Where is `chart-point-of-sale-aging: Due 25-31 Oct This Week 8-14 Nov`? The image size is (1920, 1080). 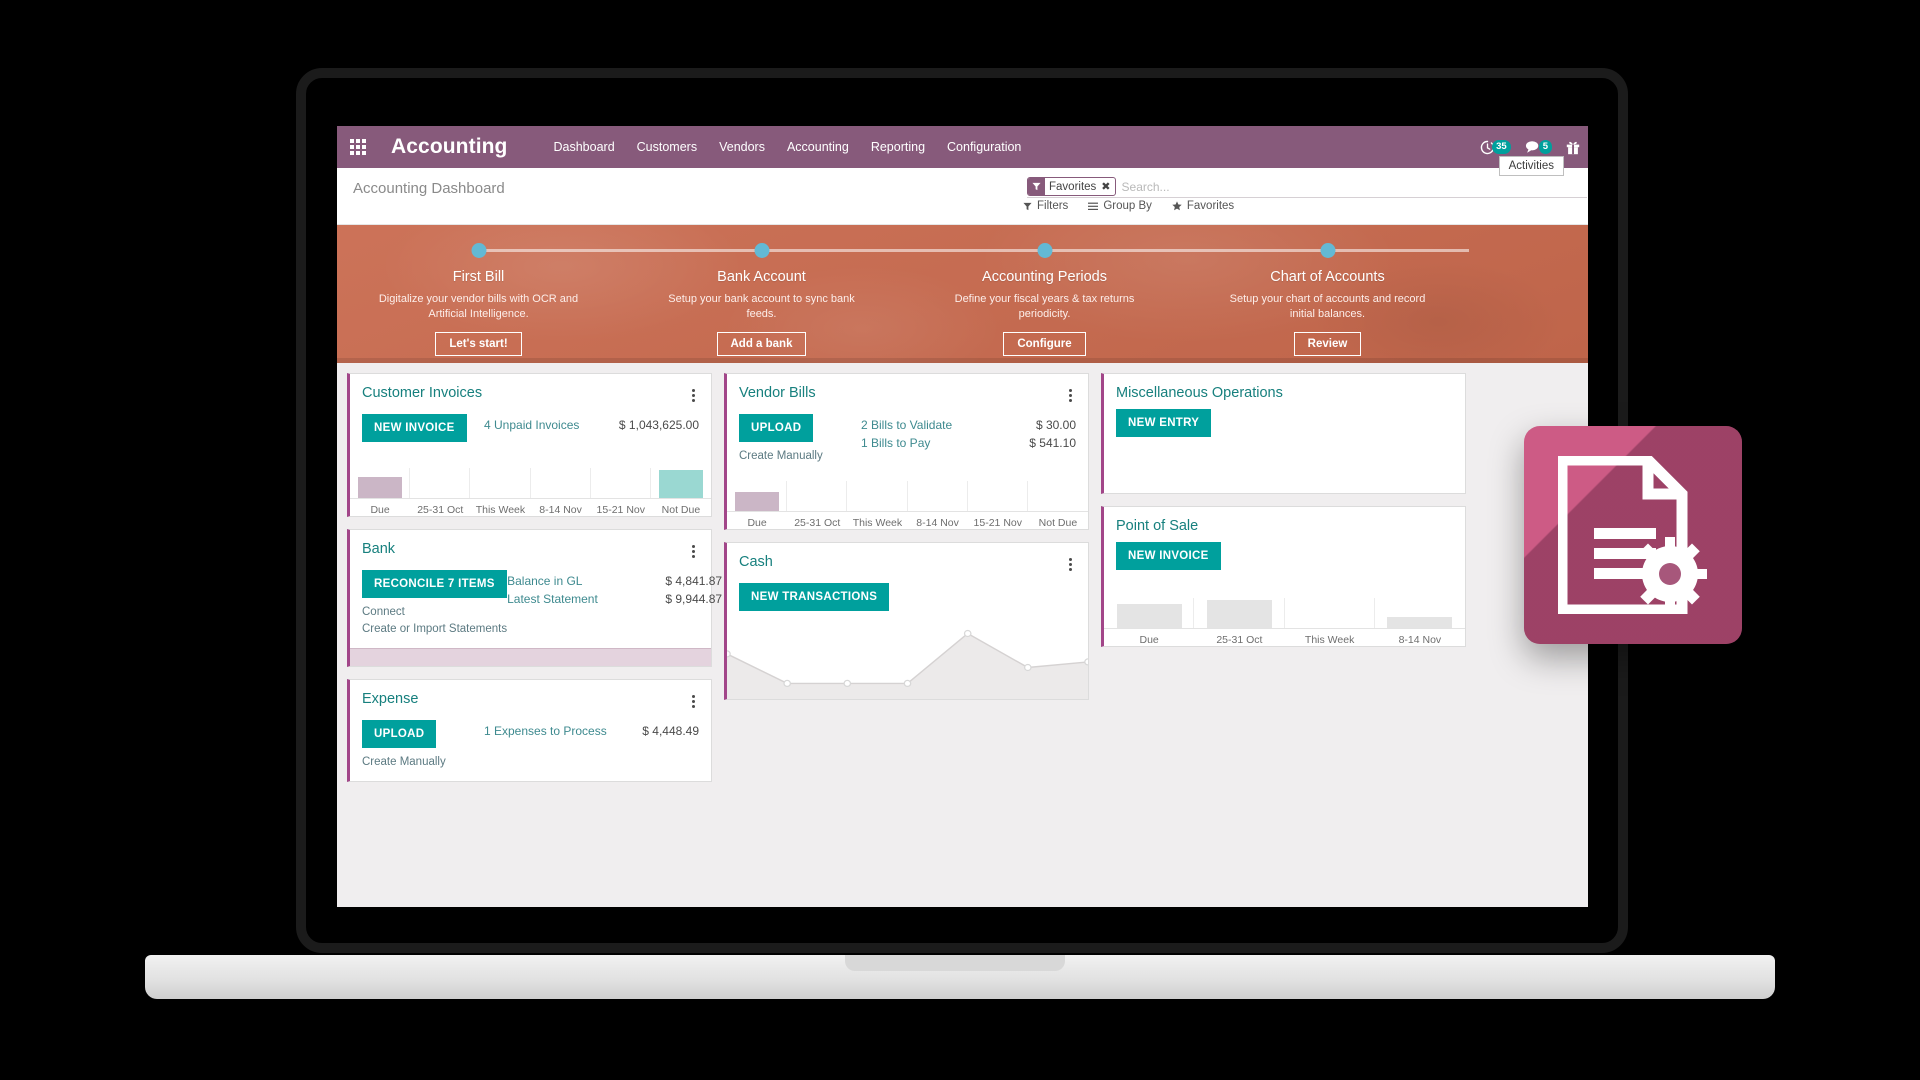
chart-point-of-sale-aging: Due 25-31 Oct This Week 8-14 Nov is located at coordinates (1284, 620).